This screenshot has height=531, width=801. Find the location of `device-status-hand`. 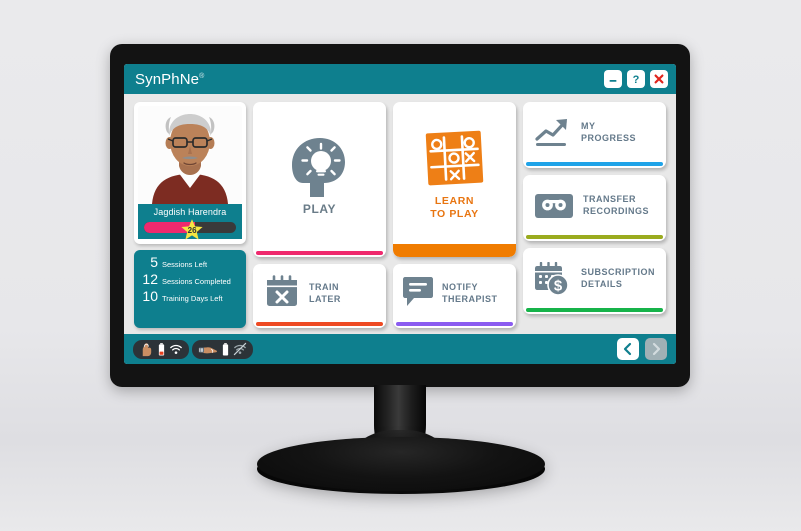

device-status-hand is located at coordinates (161, 349).